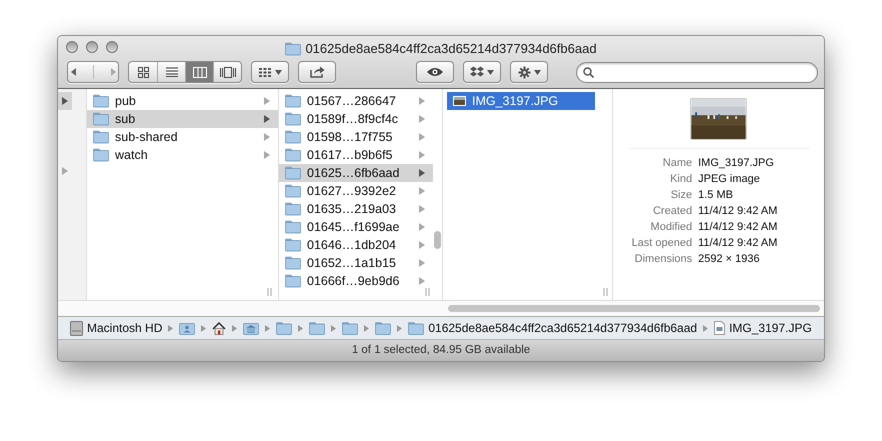 The width and height of the screenshot is (882, 441). I want to click on info-value: 2592 × 1936, so click(729, 259).